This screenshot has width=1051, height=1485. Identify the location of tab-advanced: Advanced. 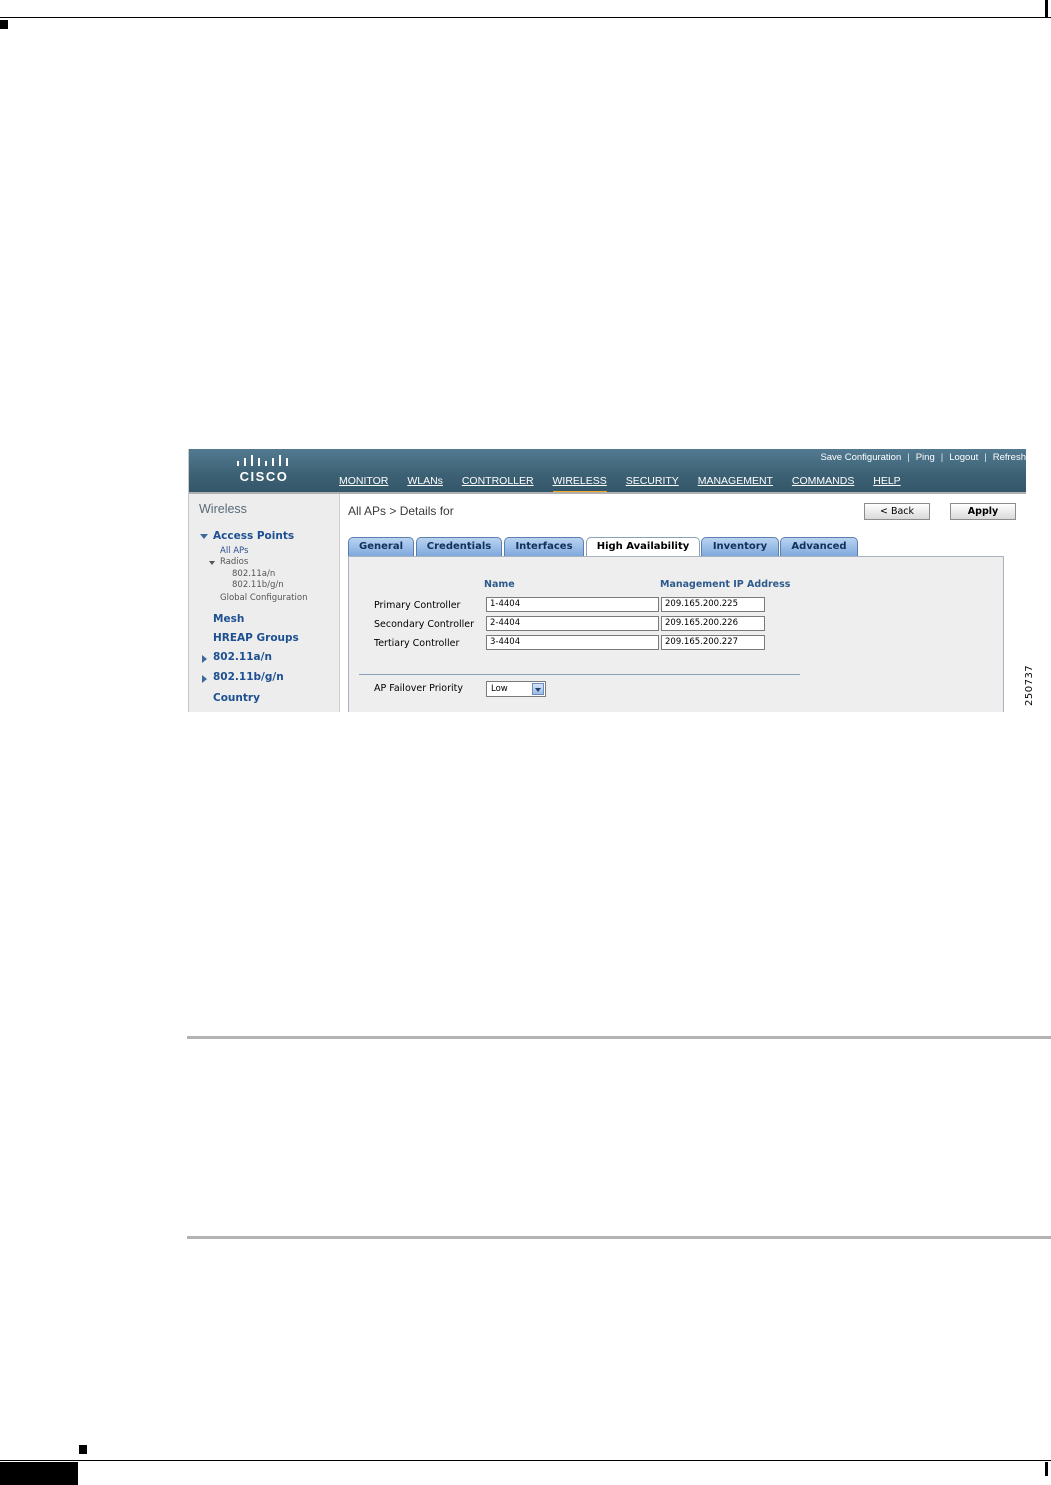
(819, 546).